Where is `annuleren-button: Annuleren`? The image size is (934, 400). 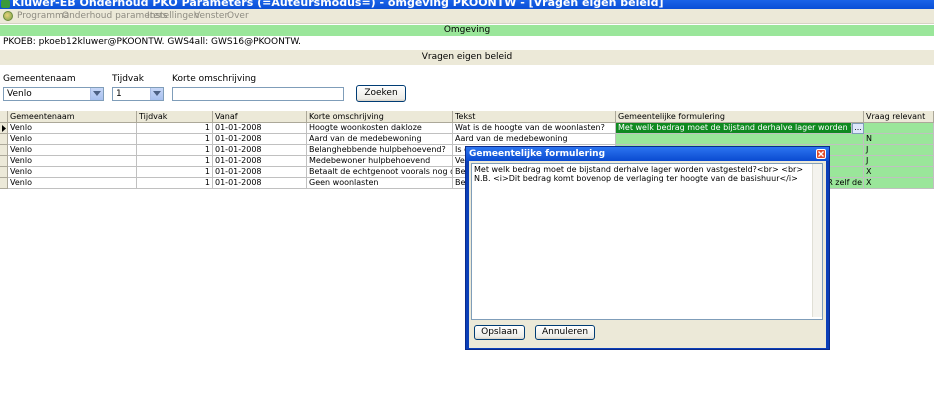
annuleren-button: Annuleren is located at coordinates (565, 332).